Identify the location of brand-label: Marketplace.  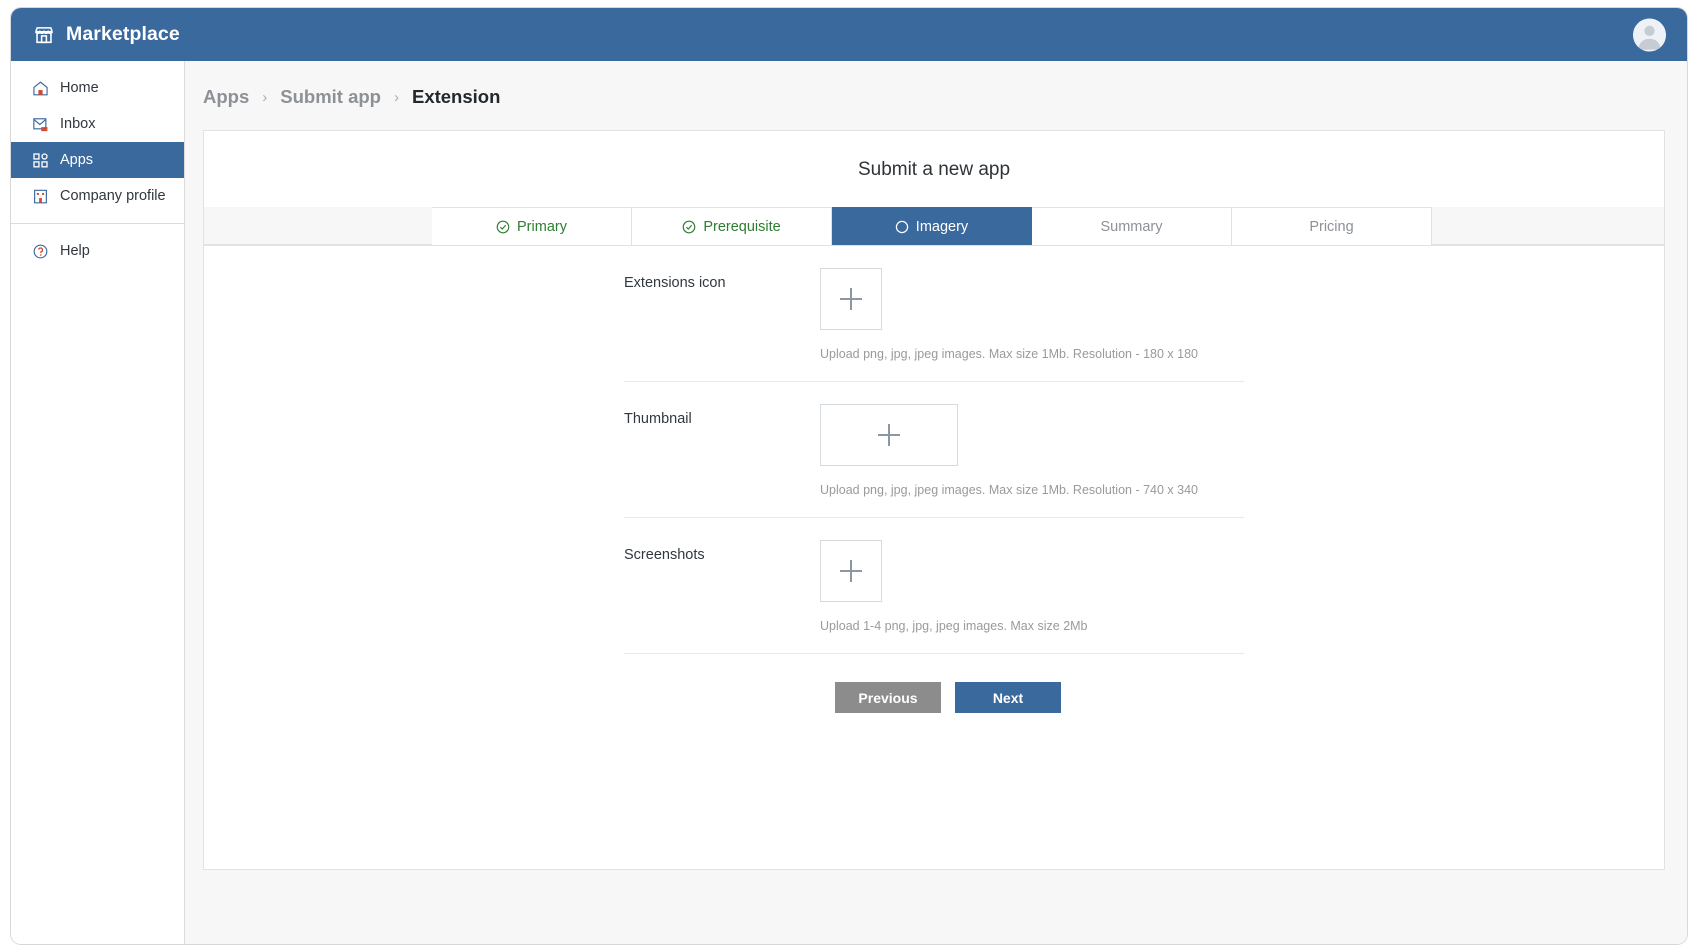
(123, 34).